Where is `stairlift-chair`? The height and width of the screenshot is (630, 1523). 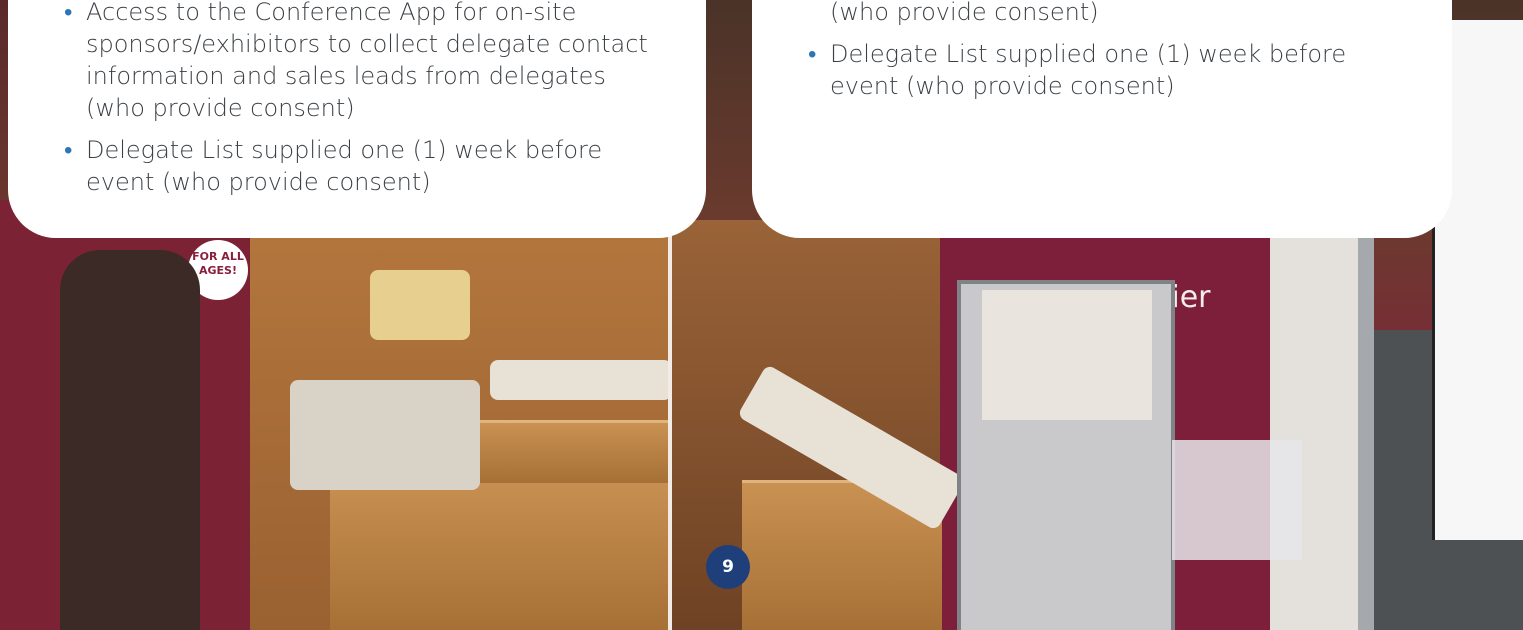
stairlift-chair is located at coordinates (385, 435).